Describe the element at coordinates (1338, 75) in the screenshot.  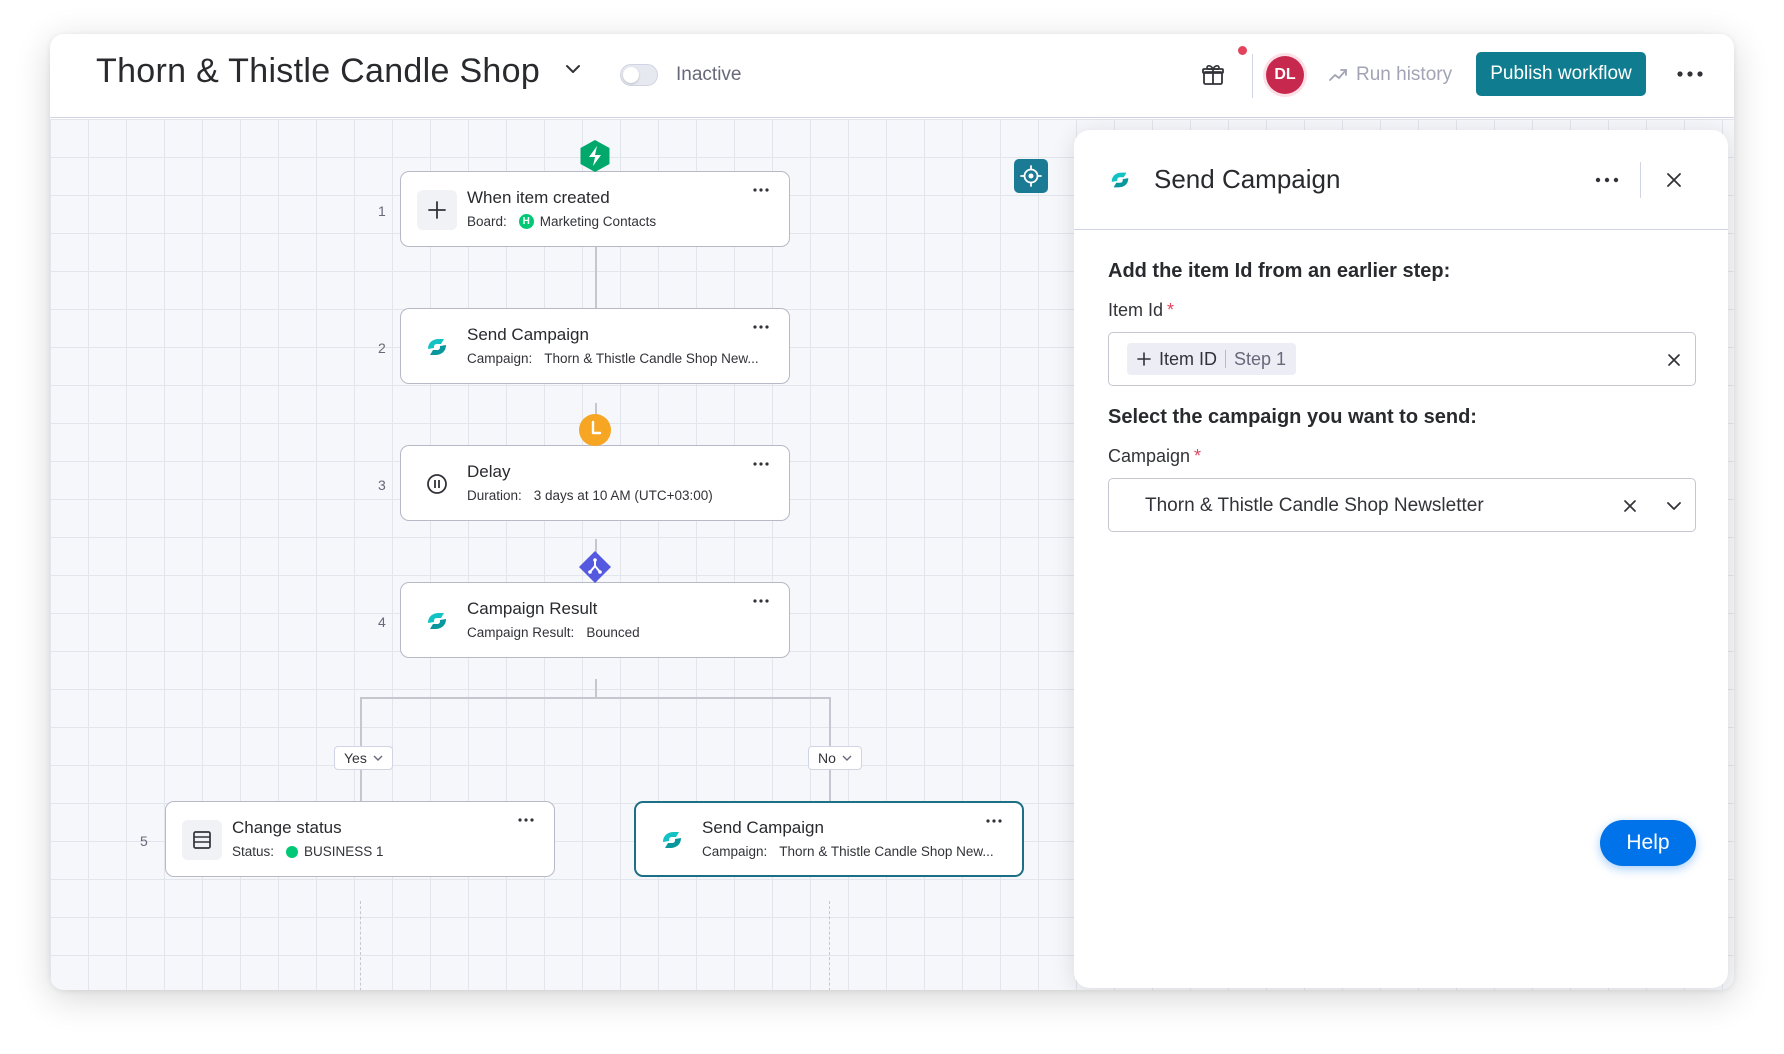
I see `trend-icon` at that location.